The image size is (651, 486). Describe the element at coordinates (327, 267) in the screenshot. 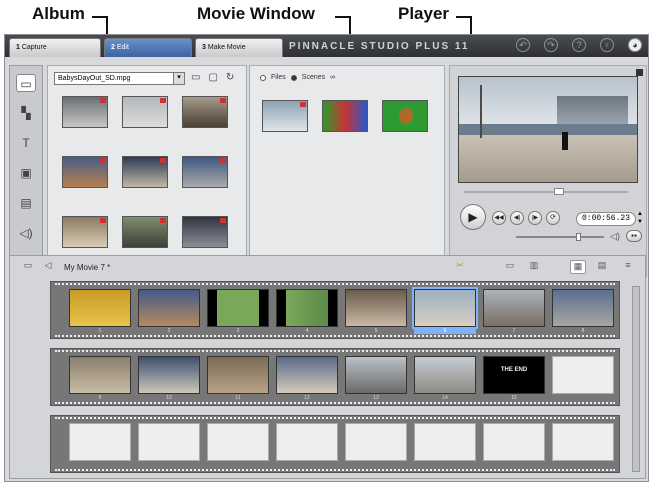

I see `movie-toolbar: ▭ ◁ My Movie 7 * ✂ ▭ ▥ ▦ ▤ ≡` at that location.